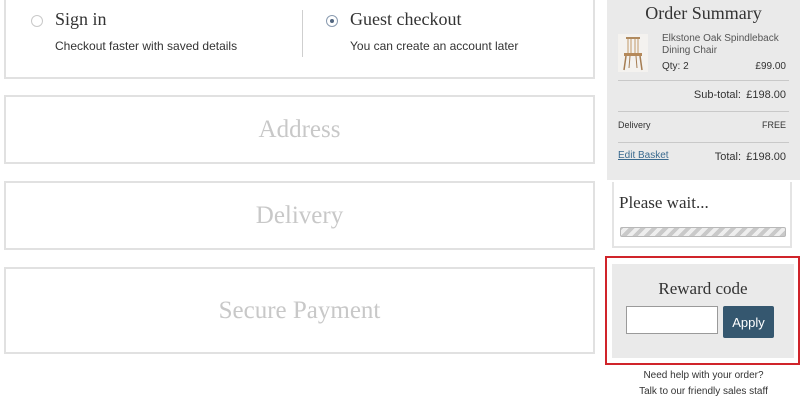 The image size is (800, 400). What do you see at coordinates (703, 232) in the screenshot?
I see `loading-progress-bar` at bounding box center [703, 232].